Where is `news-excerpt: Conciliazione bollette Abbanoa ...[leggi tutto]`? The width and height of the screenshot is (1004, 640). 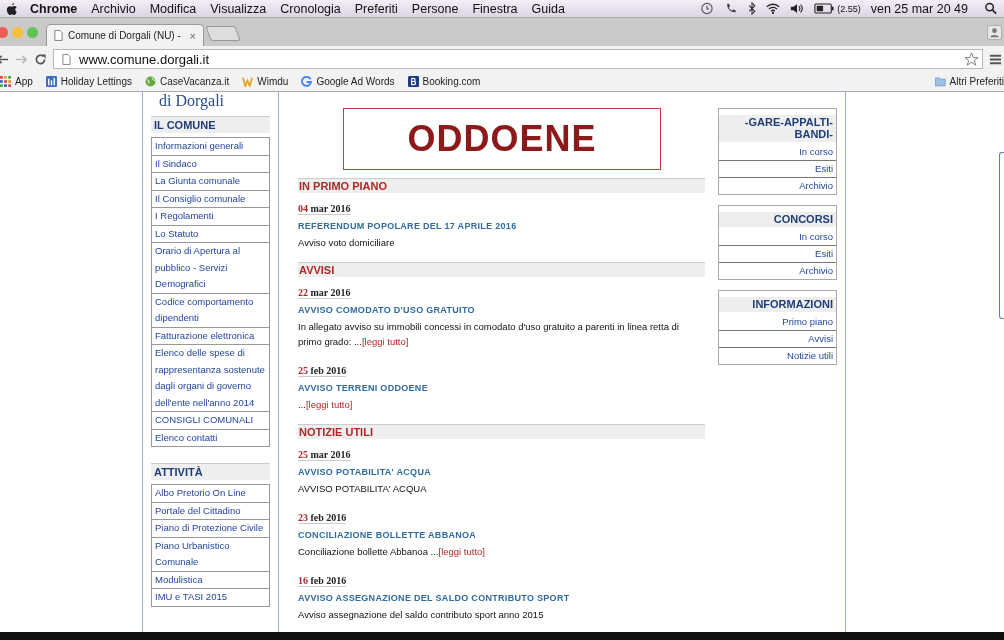
news-excerpt: Conciliazione bollette Abbanoa ...[leggi tutto] is located at coordinates (392, 552).